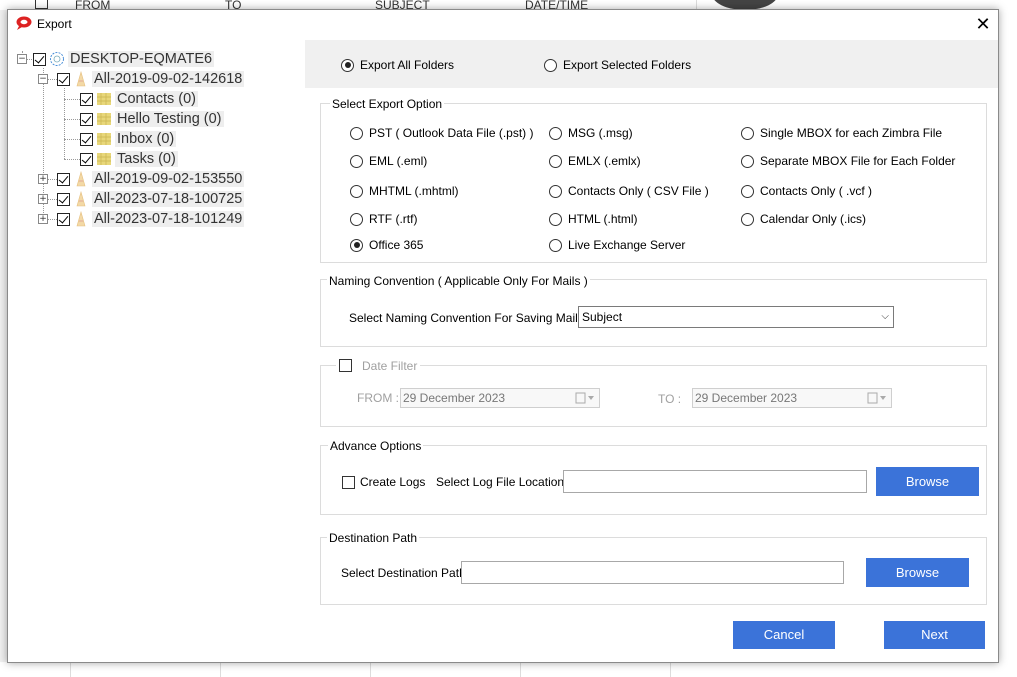 The image size is (1017, 677). I want to click on calendar-dropdown-icon, so click(876, 398).